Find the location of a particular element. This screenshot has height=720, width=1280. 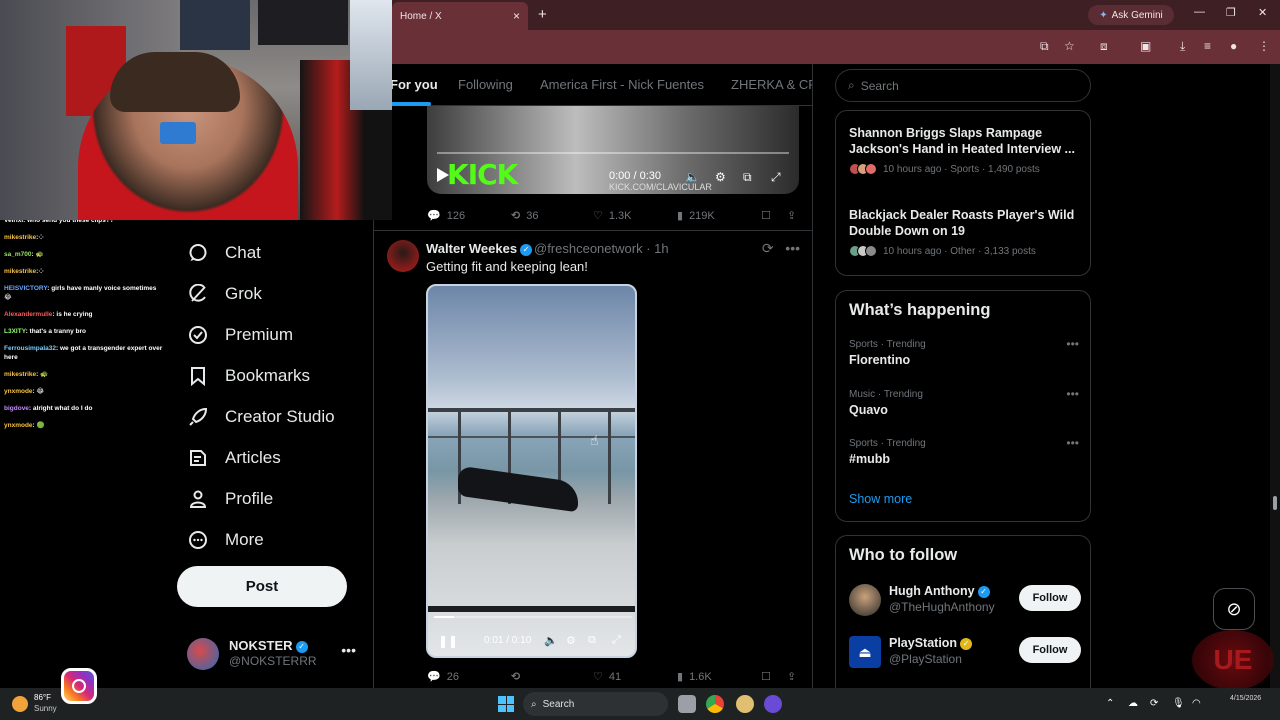

tray-chevron-icon: ⌃ is located at coordinates (1110, 703).